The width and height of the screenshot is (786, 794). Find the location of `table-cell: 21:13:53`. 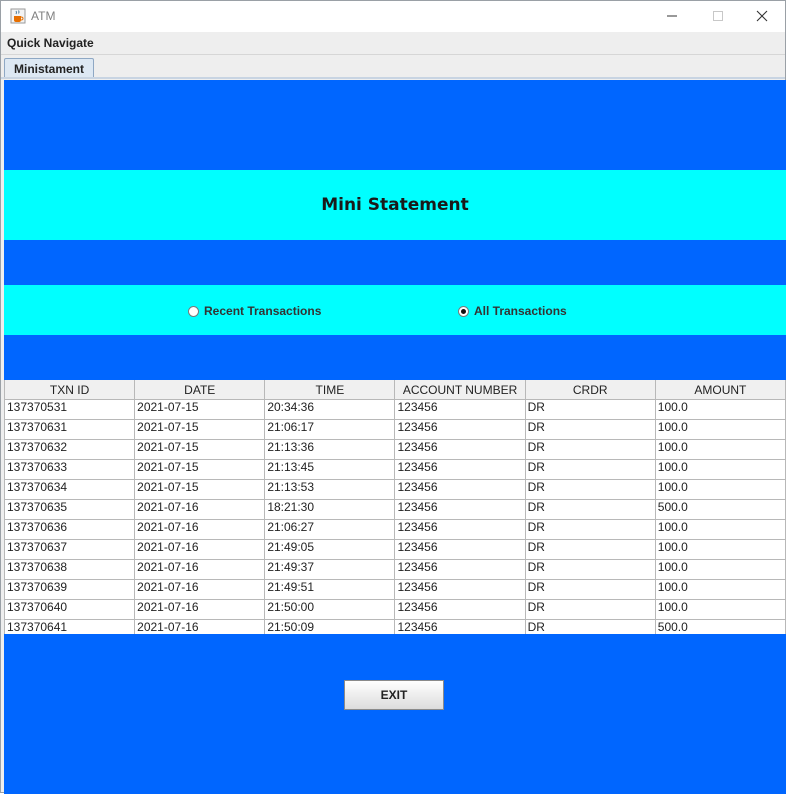

table-cell: 21:13:53 is located at coordinates (330, 489).